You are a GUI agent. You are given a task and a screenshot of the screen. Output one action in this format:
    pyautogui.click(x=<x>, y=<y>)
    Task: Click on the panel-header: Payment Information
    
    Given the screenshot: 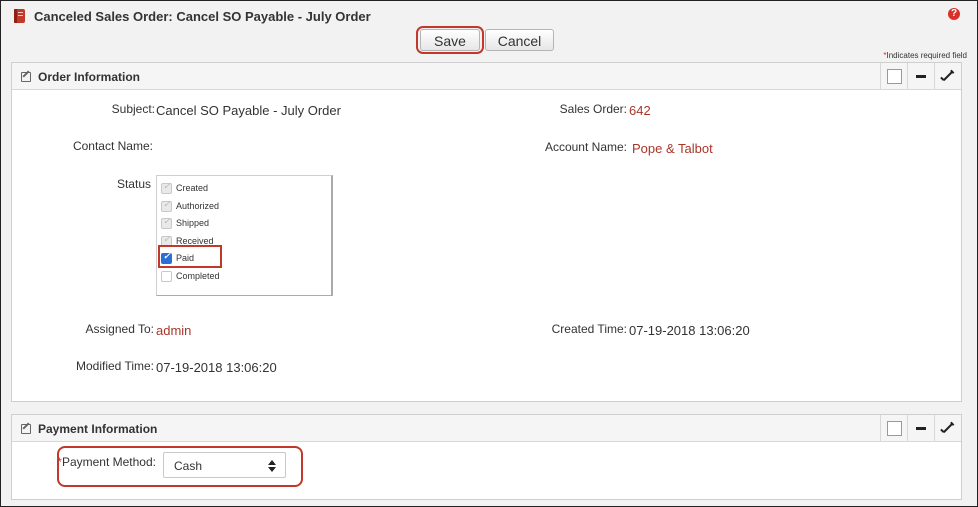 What is the action you would take?
    pyautogui.click(x=486, y=428)
    